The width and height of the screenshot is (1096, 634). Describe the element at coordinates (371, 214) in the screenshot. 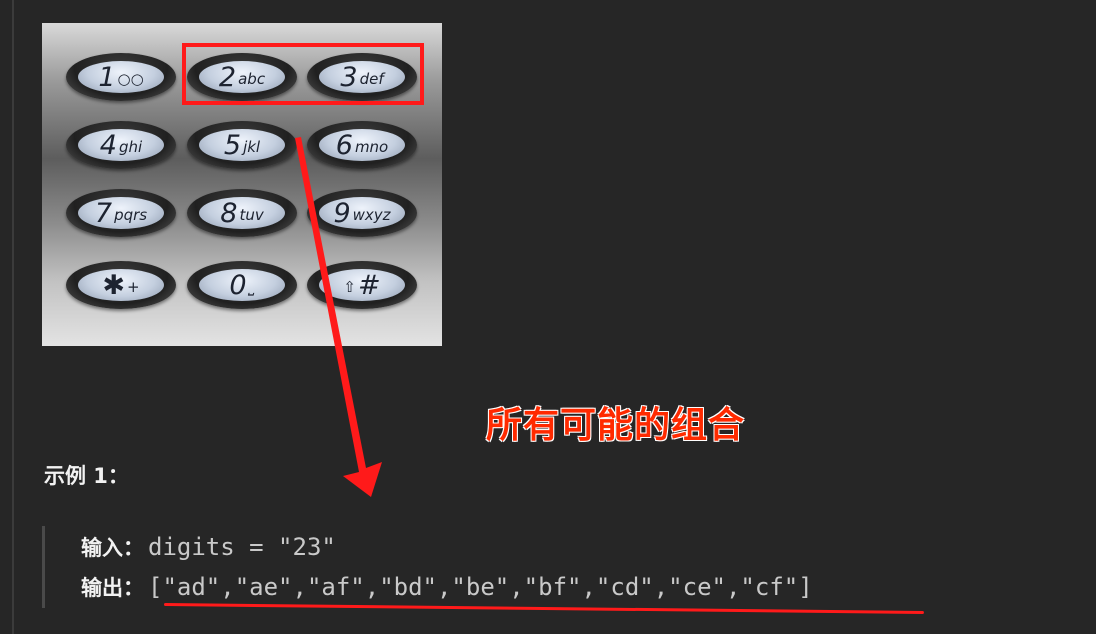

I see `key-9-letters: wxyz` at that location.